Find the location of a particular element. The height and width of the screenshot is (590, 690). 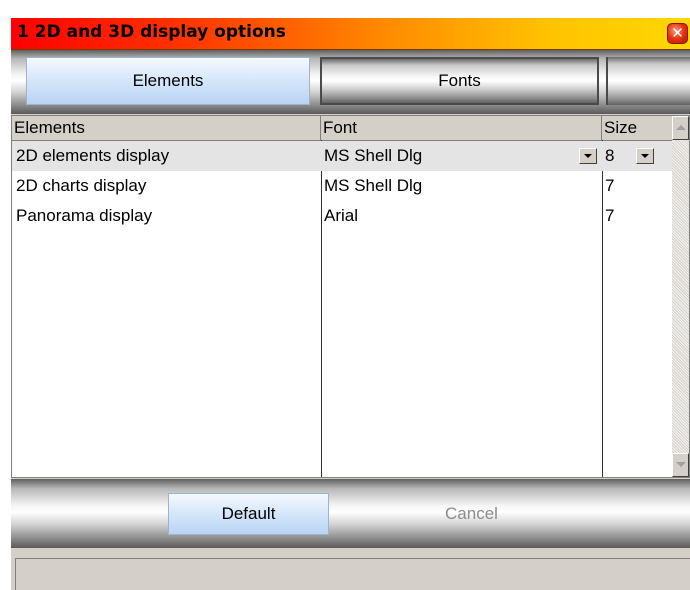

grid-header: Elements Font Size is located at coordinates (342, 128).